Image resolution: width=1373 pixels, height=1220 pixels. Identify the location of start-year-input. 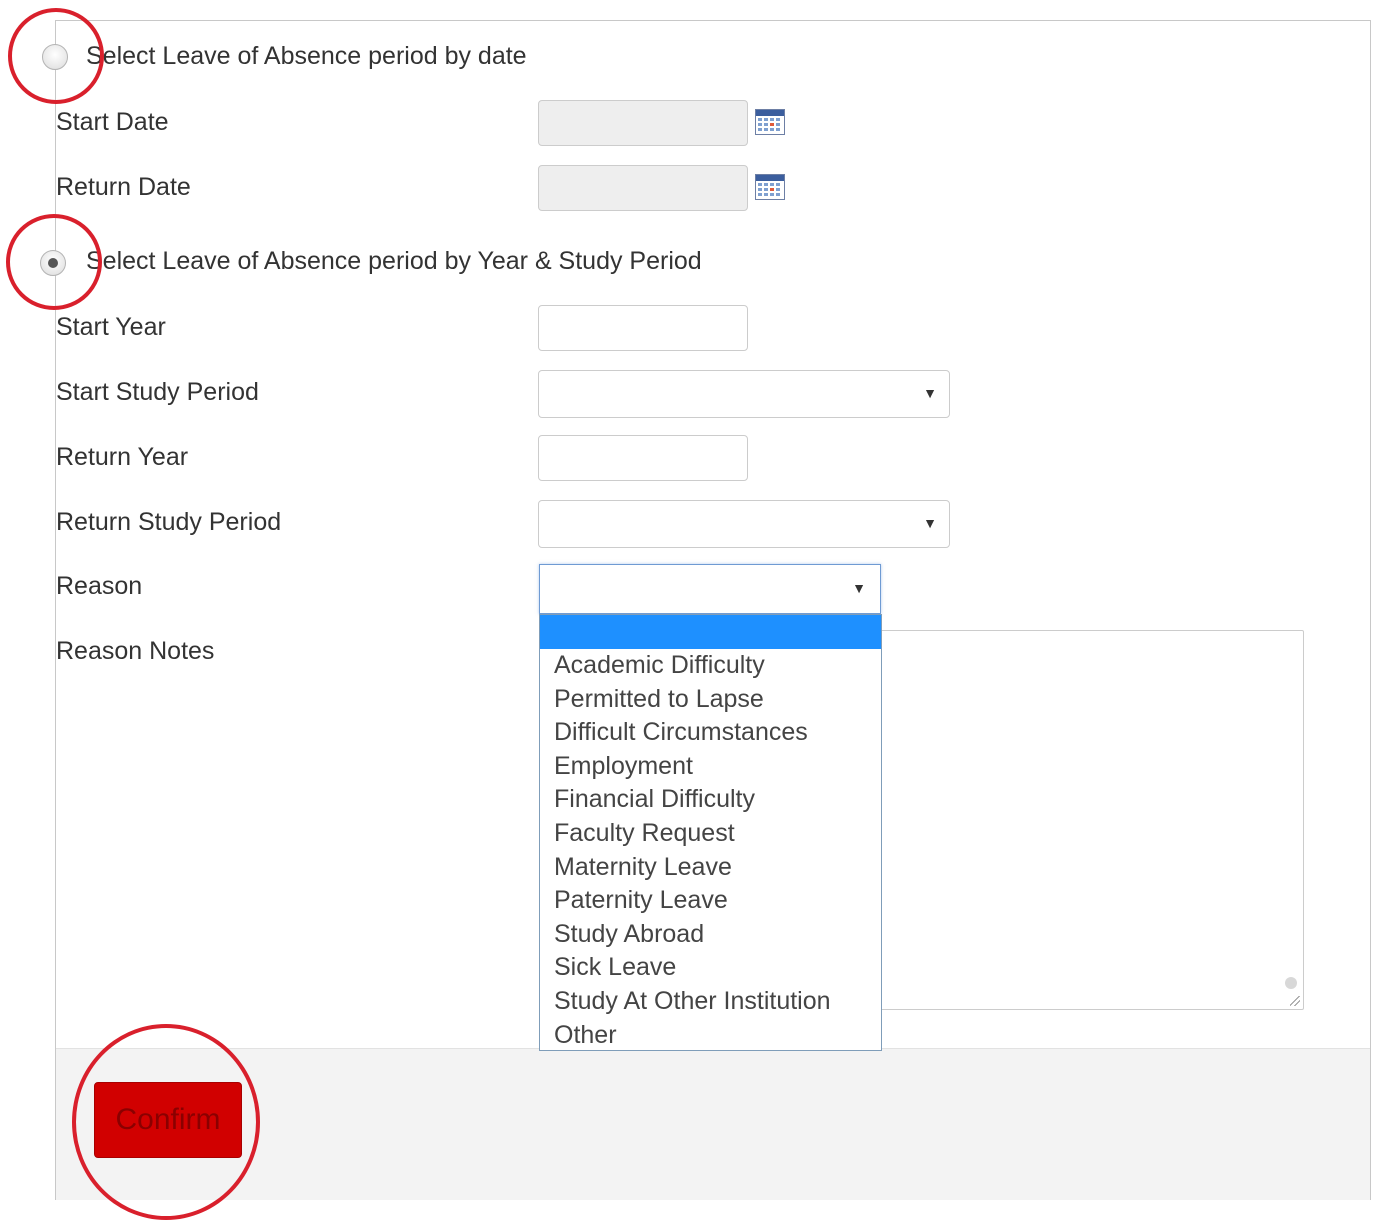
(643, 328).